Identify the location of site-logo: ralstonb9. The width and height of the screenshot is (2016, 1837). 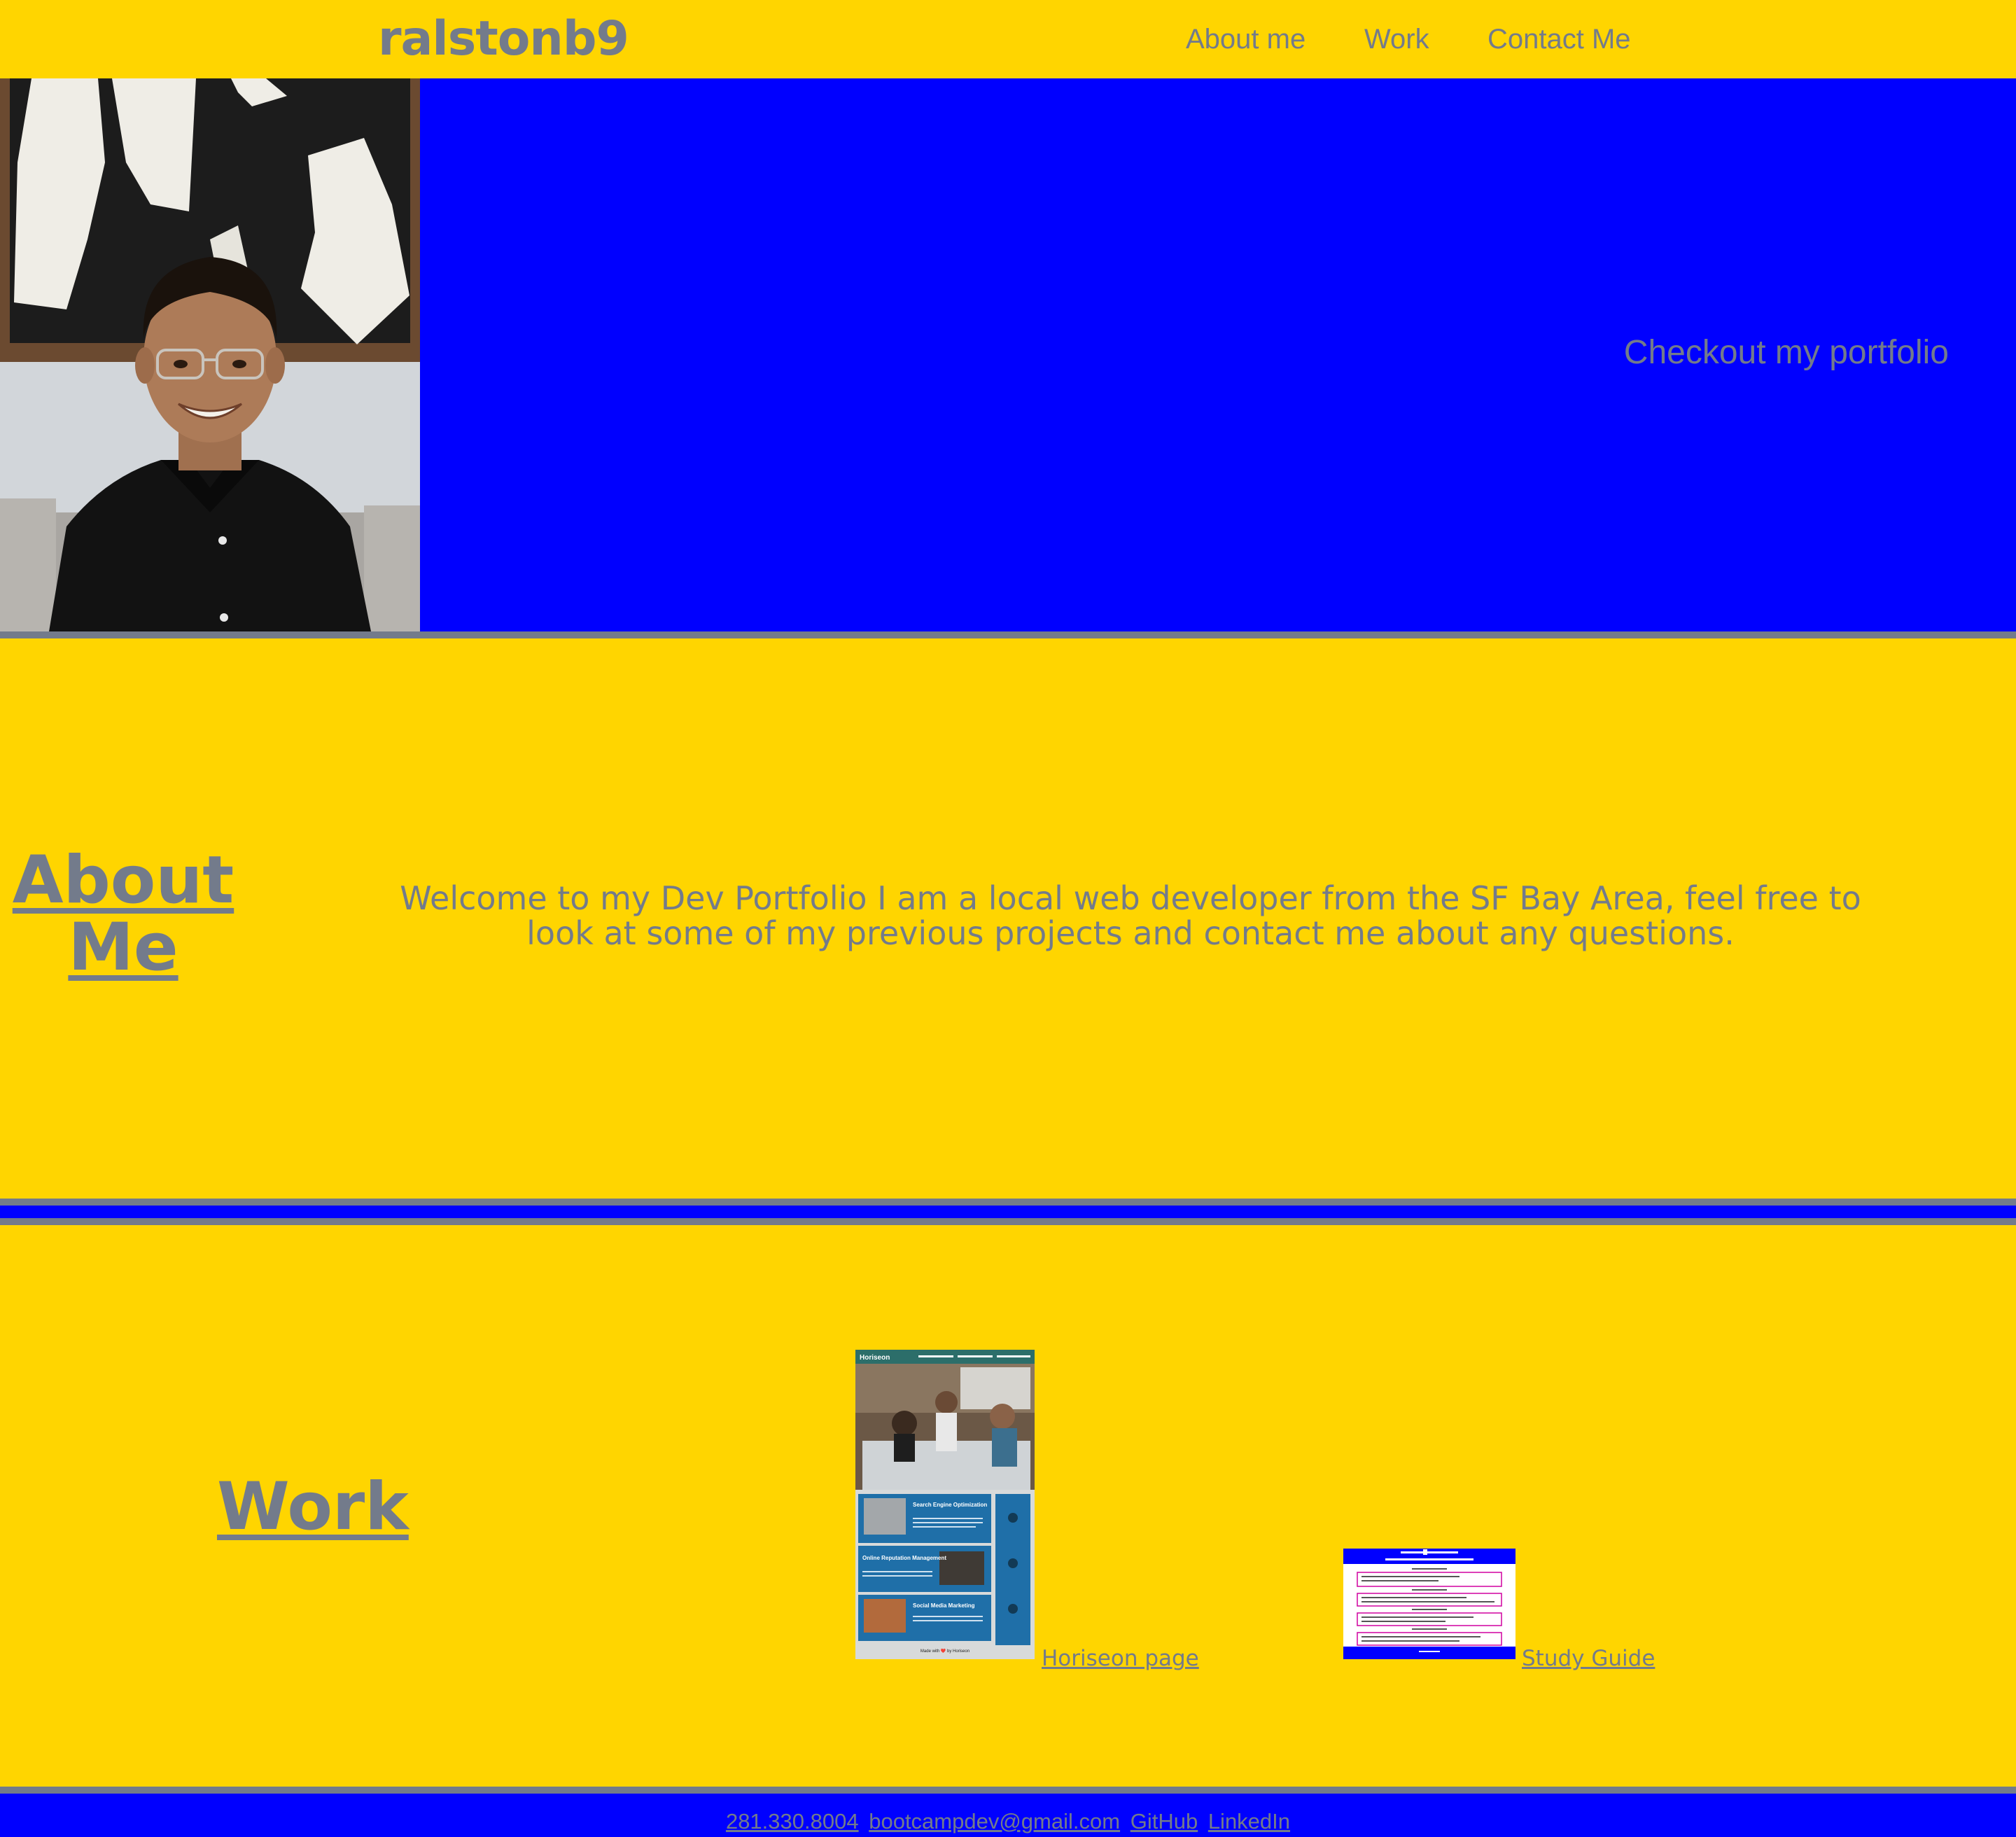
(503, 39).